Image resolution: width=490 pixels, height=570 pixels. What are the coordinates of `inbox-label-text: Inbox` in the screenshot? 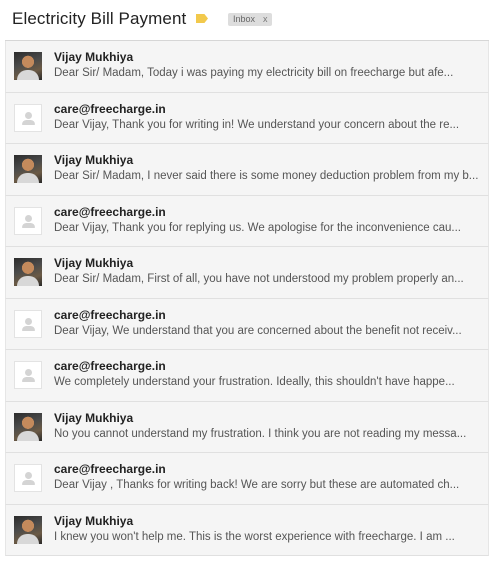 It's located at (244, 19).